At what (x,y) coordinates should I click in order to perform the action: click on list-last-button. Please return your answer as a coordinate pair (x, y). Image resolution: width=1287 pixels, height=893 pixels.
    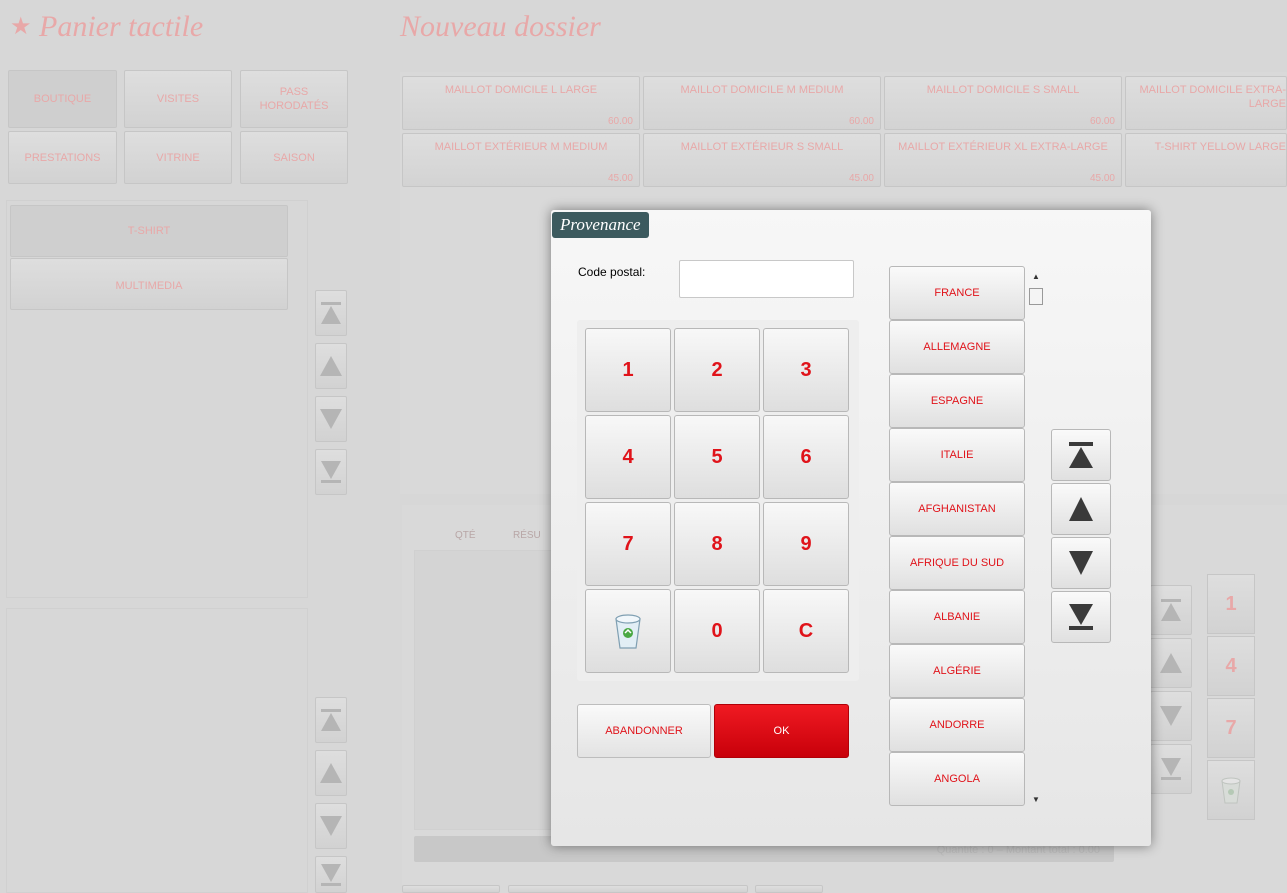
    Looking at the image, I should click on (1081, 617).